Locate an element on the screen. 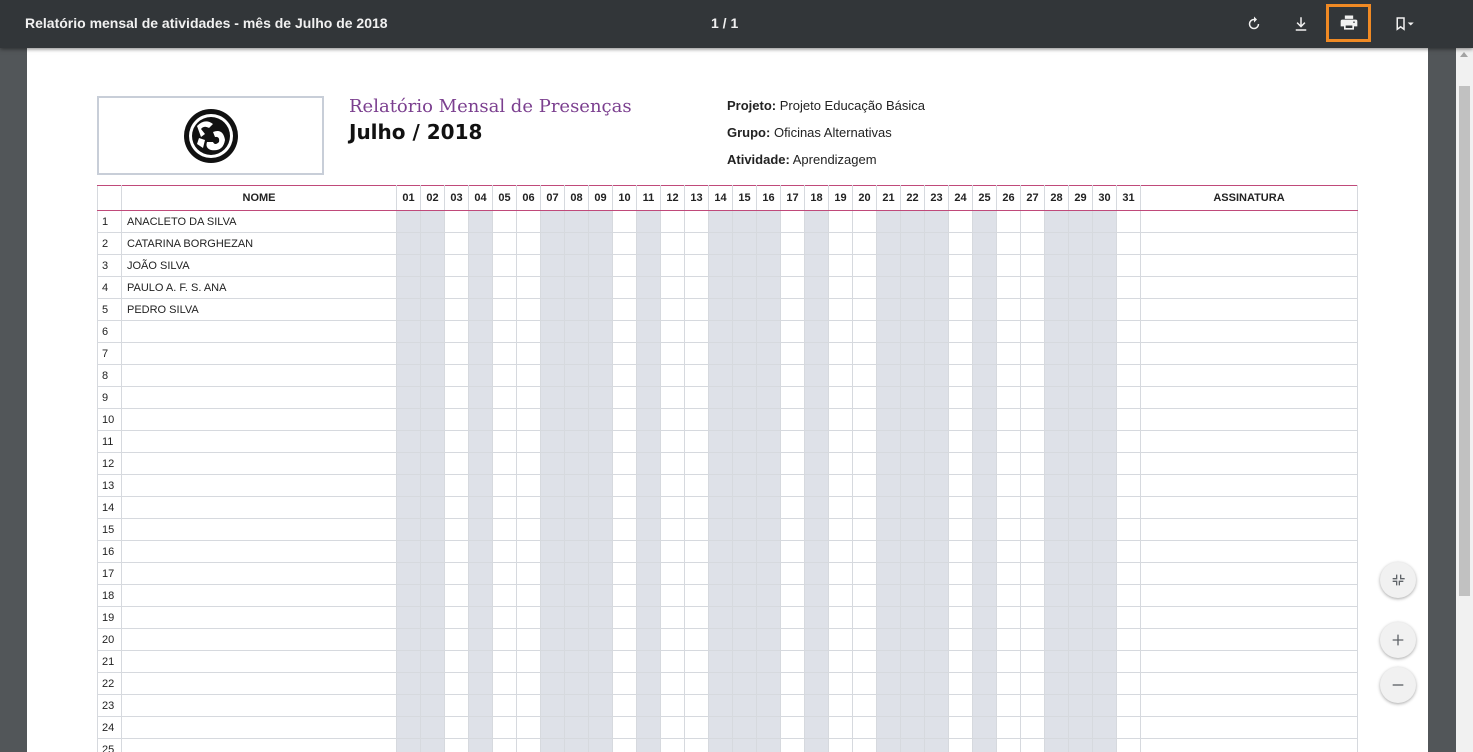 Image resolution: width=1473 pixels, height=752 pixels. group-value: Oficinas Alternativas is located at coordinates (832, 132).